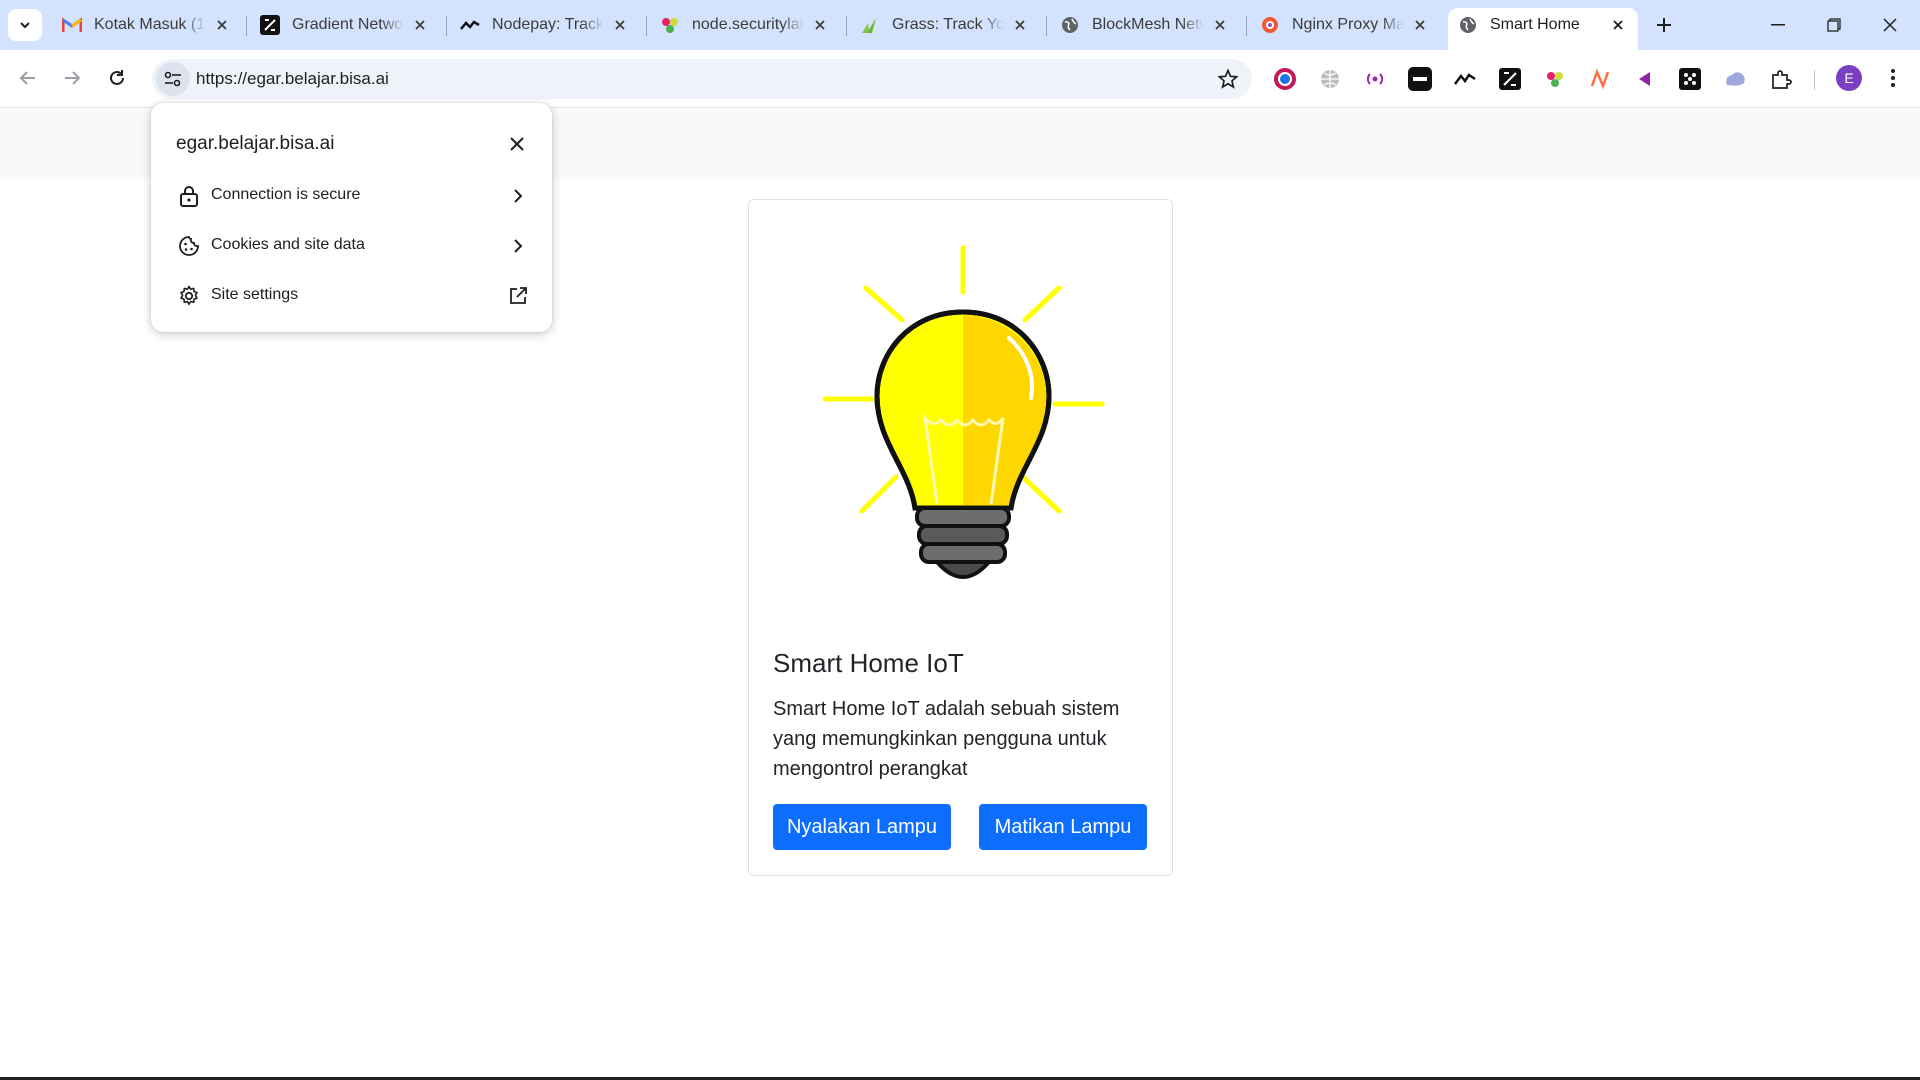 This screenshot has height=1080, width=1920. I want to click on new-tab-button, so click(1664, 25).